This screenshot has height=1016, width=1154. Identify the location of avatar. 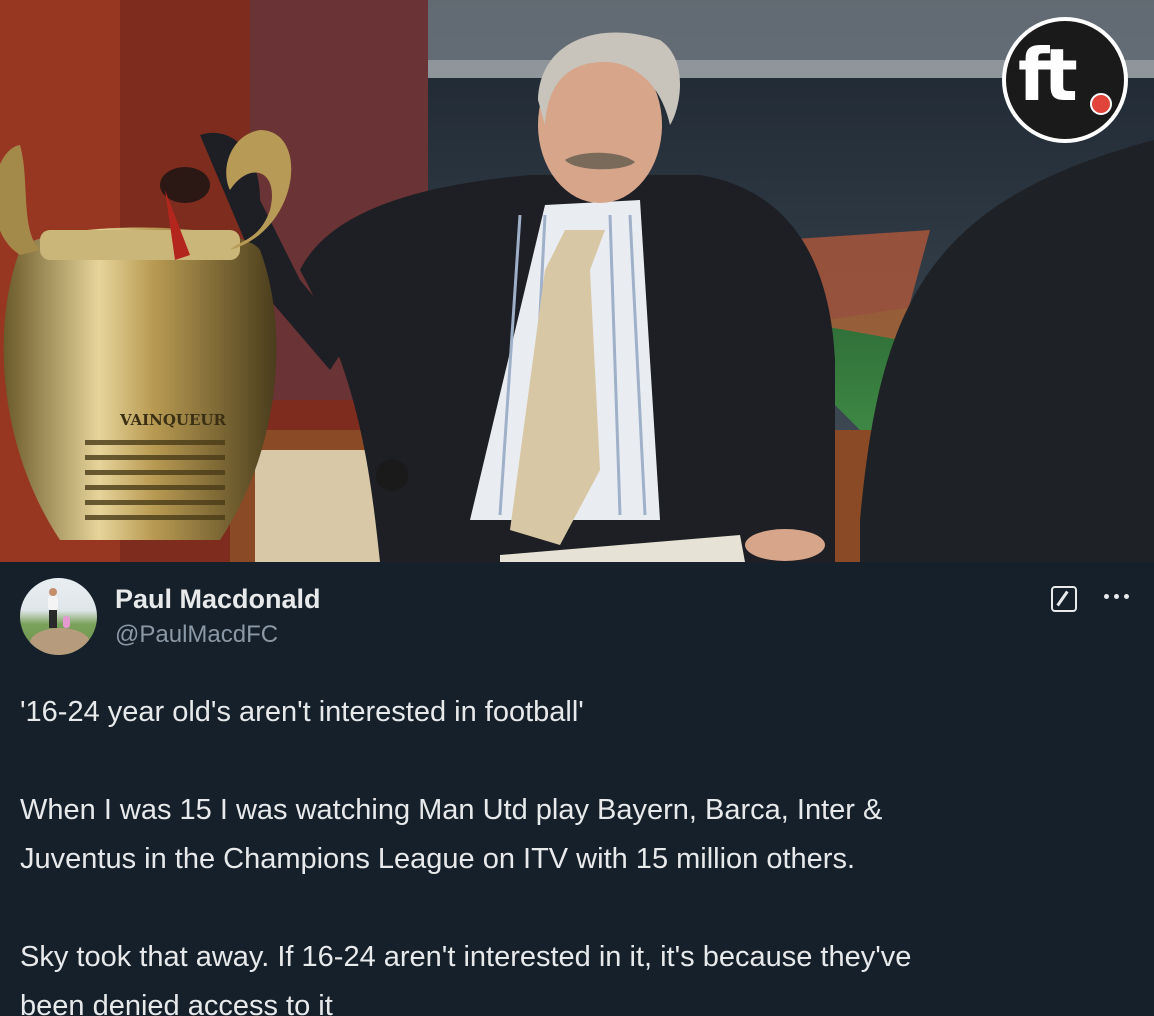
(58, 616).